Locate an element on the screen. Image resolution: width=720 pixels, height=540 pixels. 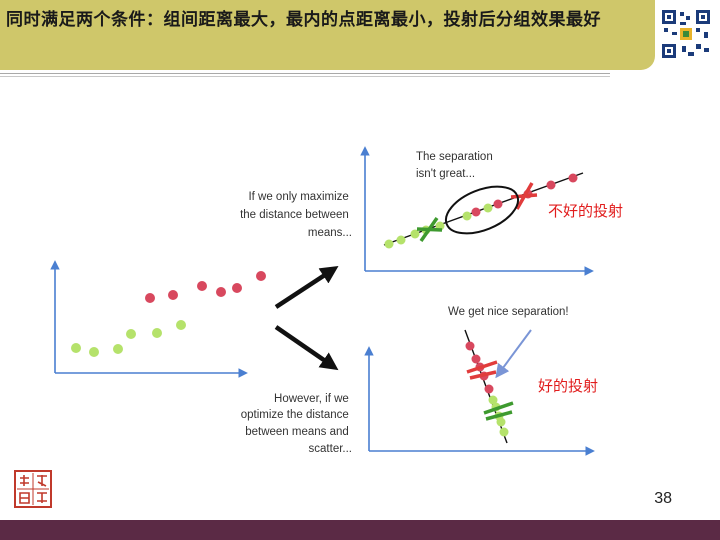
red-class-points is located at coordinates (205, 287).